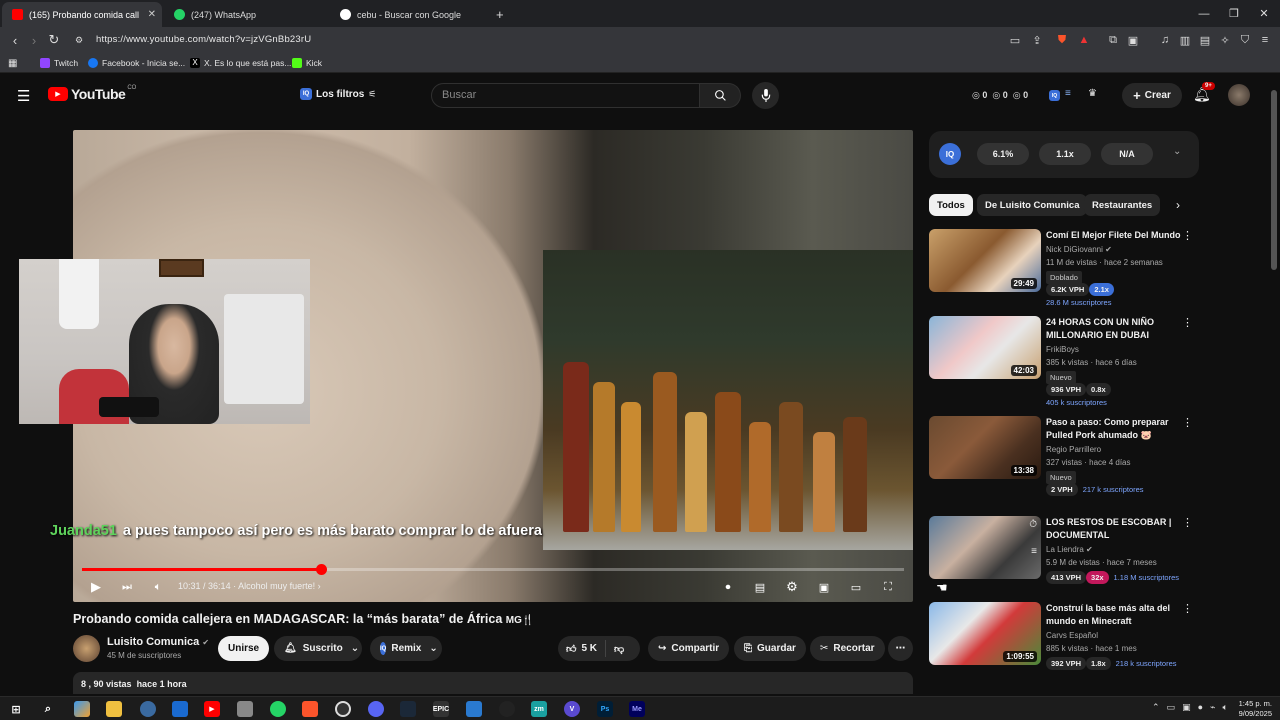 This screenshot has width=1280, height=720. What do you see at coordinates (1225, 40) in the screenshot?
I see `leo-icon: ✧` at bounding box center [1225, 40].